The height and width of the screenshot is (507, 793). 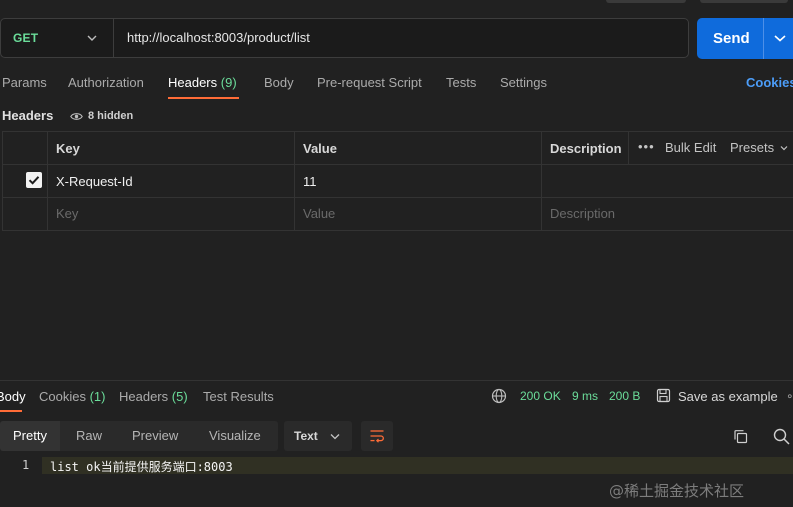 What do you see at coordinates (320, 148) in the screenshot?
I see `column-header-value: Value` at bounding box center [320, 148].